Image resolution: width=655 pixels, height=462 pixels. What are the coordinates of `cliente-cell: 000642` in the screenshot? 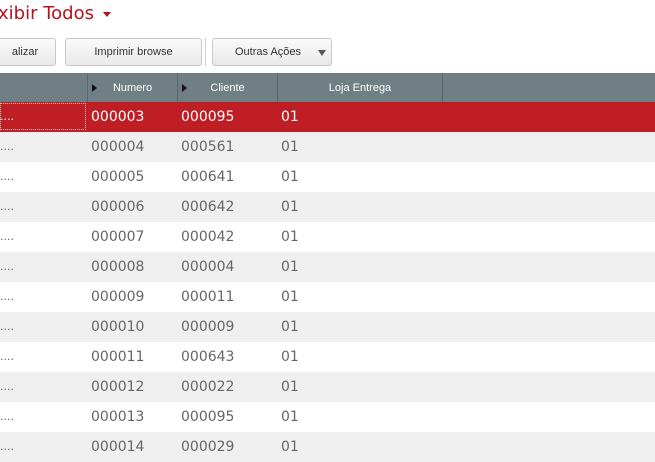 It's located at (207, 207).